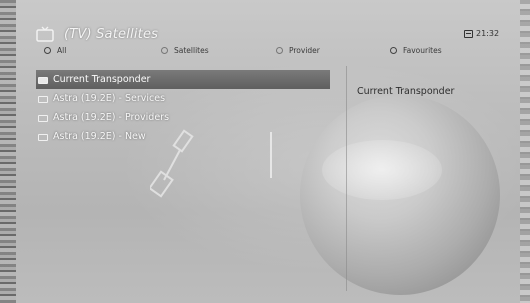 Image resolution: width=530 pixels, height=303 pixels. Describe the element at coordinates (183, 136) in the screenshot. I see `list-item: Astra (19.2E) - New` at that location.